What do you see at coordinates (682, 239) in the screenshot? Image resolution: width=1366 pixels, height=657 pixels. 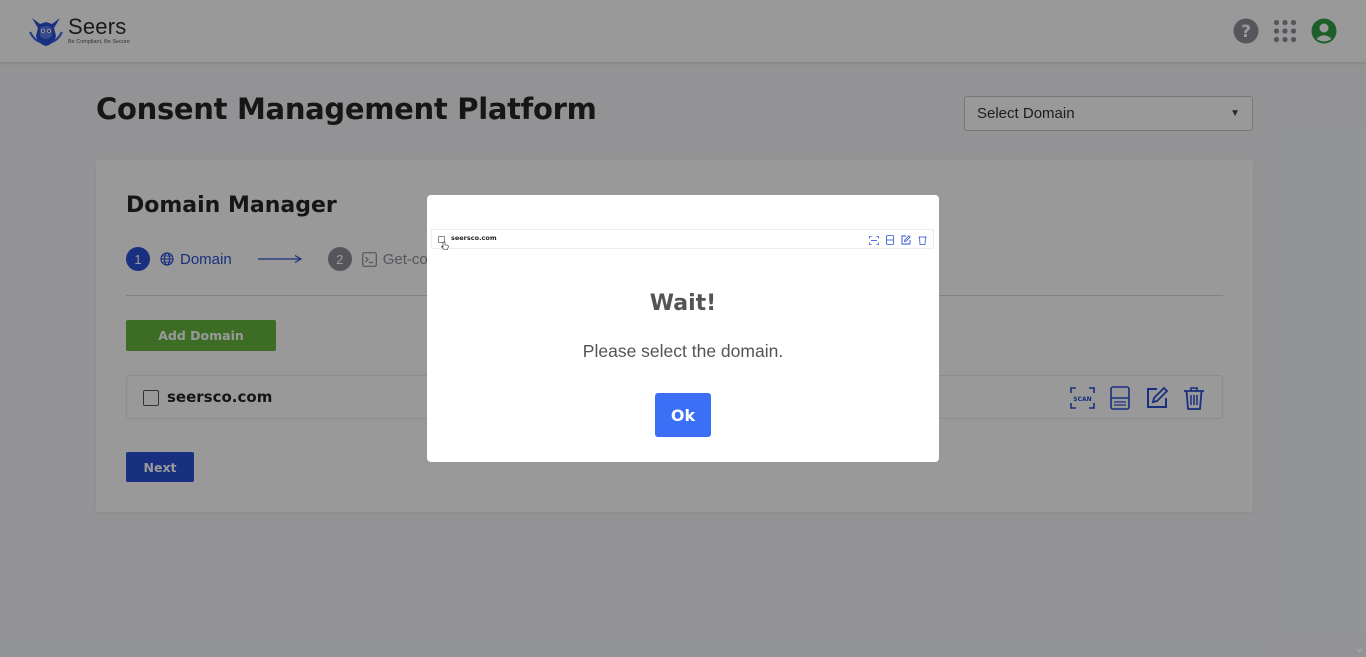 I see `domain-row-preview-image: seersco.com` at bounding box center [682, 239].